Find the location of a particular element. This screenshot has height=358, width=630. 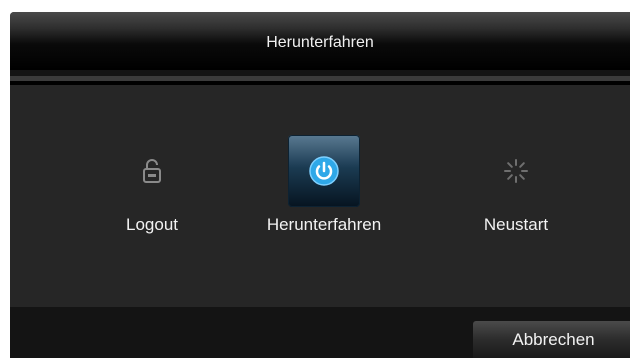

power-icon is located at coordinates (324, 171).